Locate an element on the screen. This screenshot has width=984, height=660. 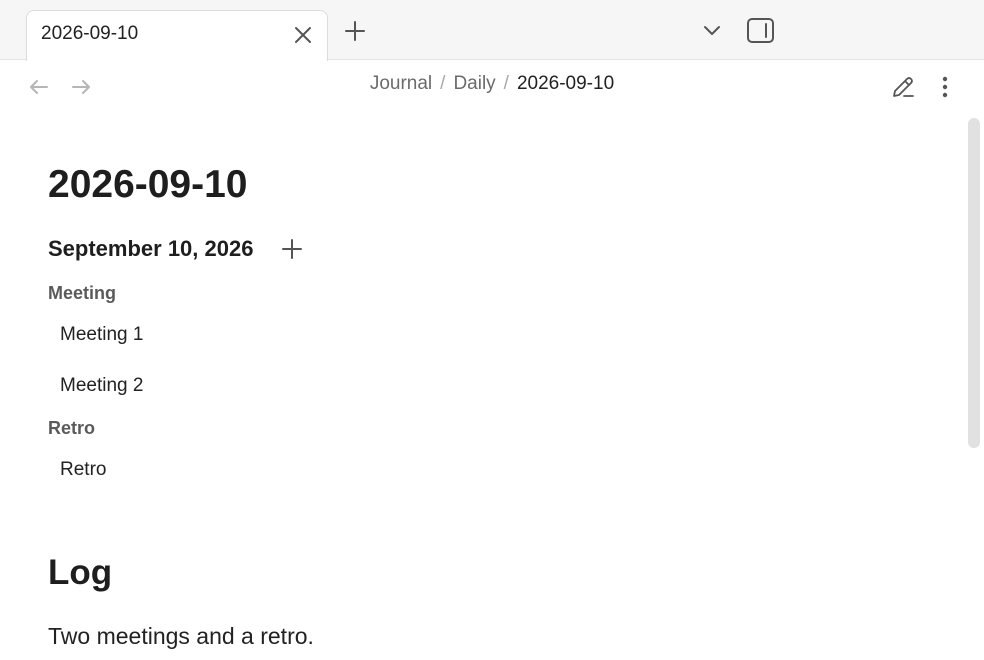
tab-active: 2026-09-10 is located at coordinates (177, 35).